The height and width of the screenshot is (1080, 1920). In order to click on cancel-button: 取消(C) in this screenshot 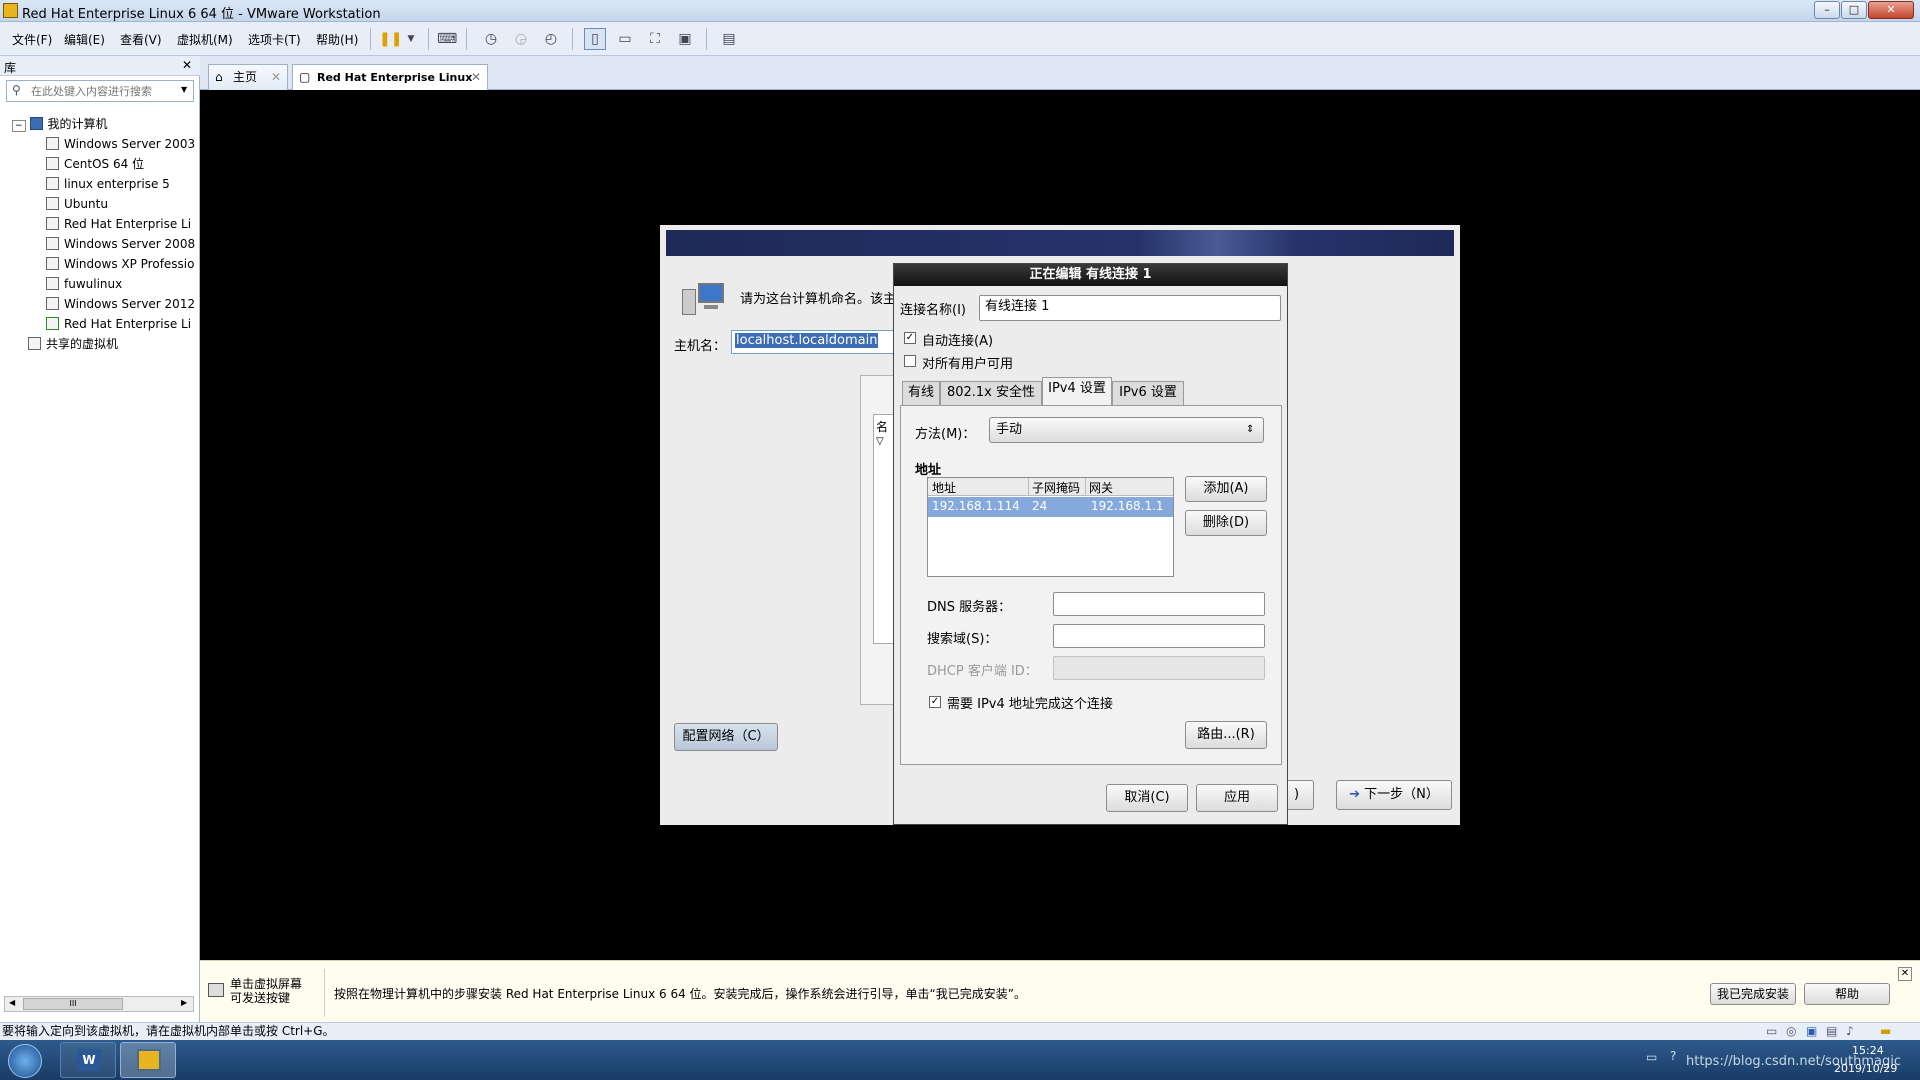, I will do `click(1147, 798)`.